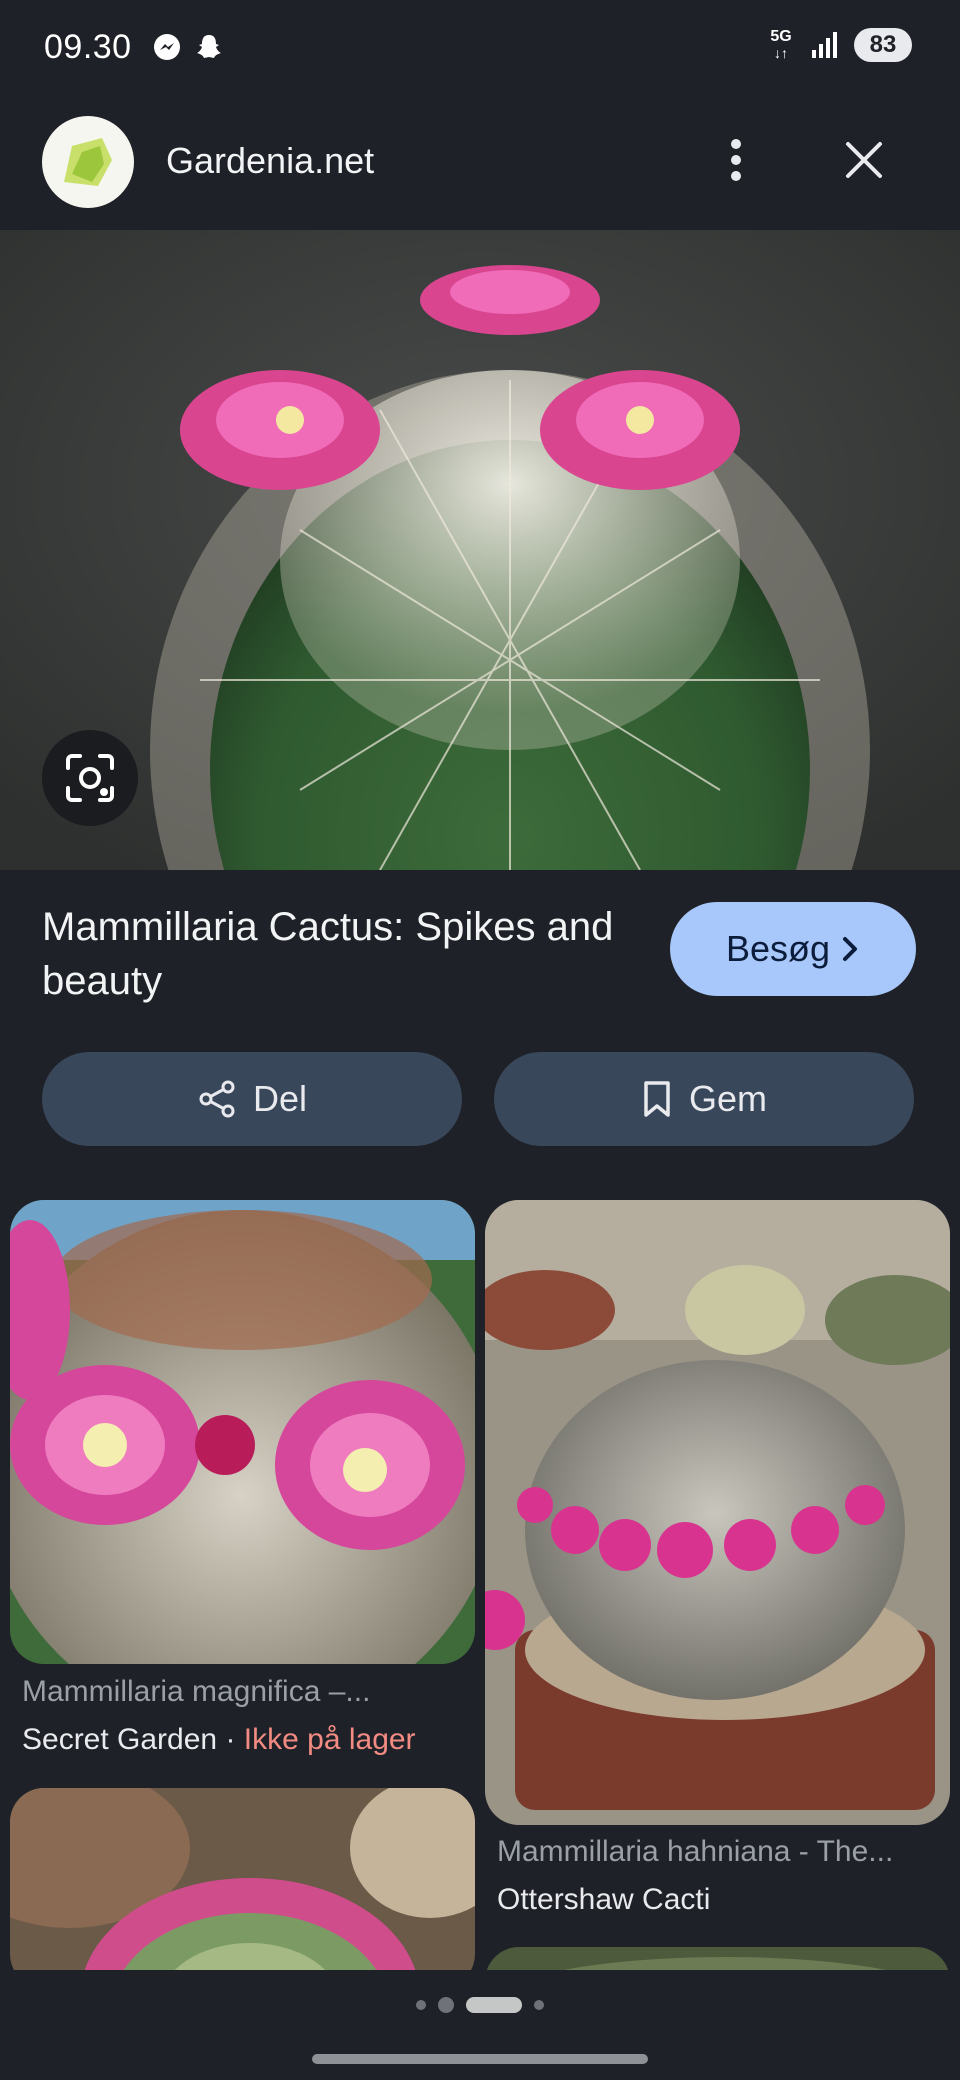 This screenshot has height=2080, width=960. What do you see at coordinates (88, 47) in the screenshot?
I see `status-time: 09.30` at bounding box center [88, 47].